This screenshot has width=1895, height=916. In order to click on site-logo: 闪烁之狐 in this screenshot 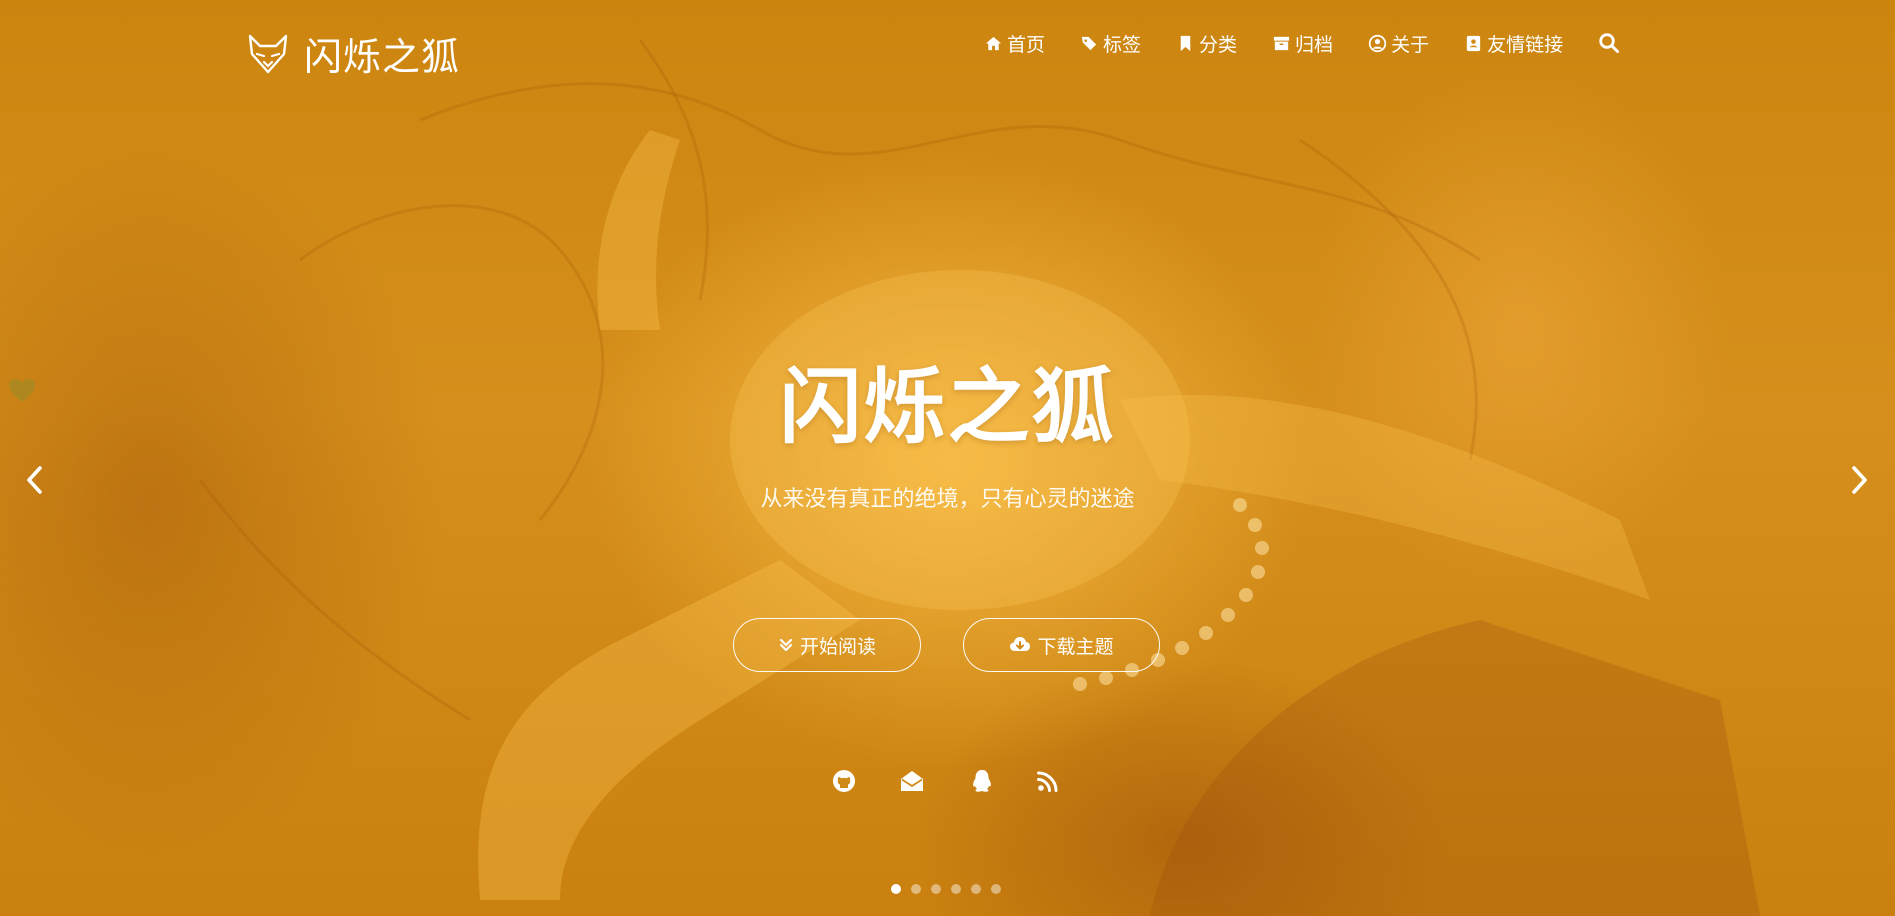, I will do `click(353, 53)`.